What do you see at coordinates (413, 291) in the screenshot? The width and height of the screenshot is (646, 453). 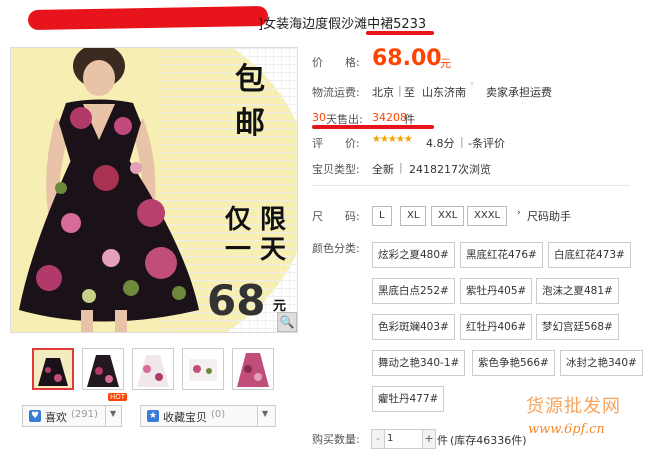 I see `color-option: 黑底白点252#` at bounding box center [413, 291].